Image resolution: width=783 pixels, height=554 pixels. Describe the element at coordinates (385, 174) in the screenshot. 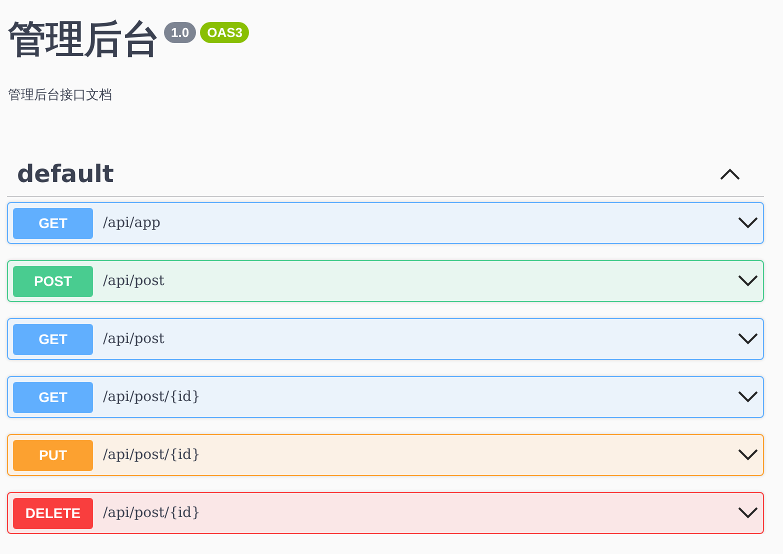

I see `section-header: default` at that location.